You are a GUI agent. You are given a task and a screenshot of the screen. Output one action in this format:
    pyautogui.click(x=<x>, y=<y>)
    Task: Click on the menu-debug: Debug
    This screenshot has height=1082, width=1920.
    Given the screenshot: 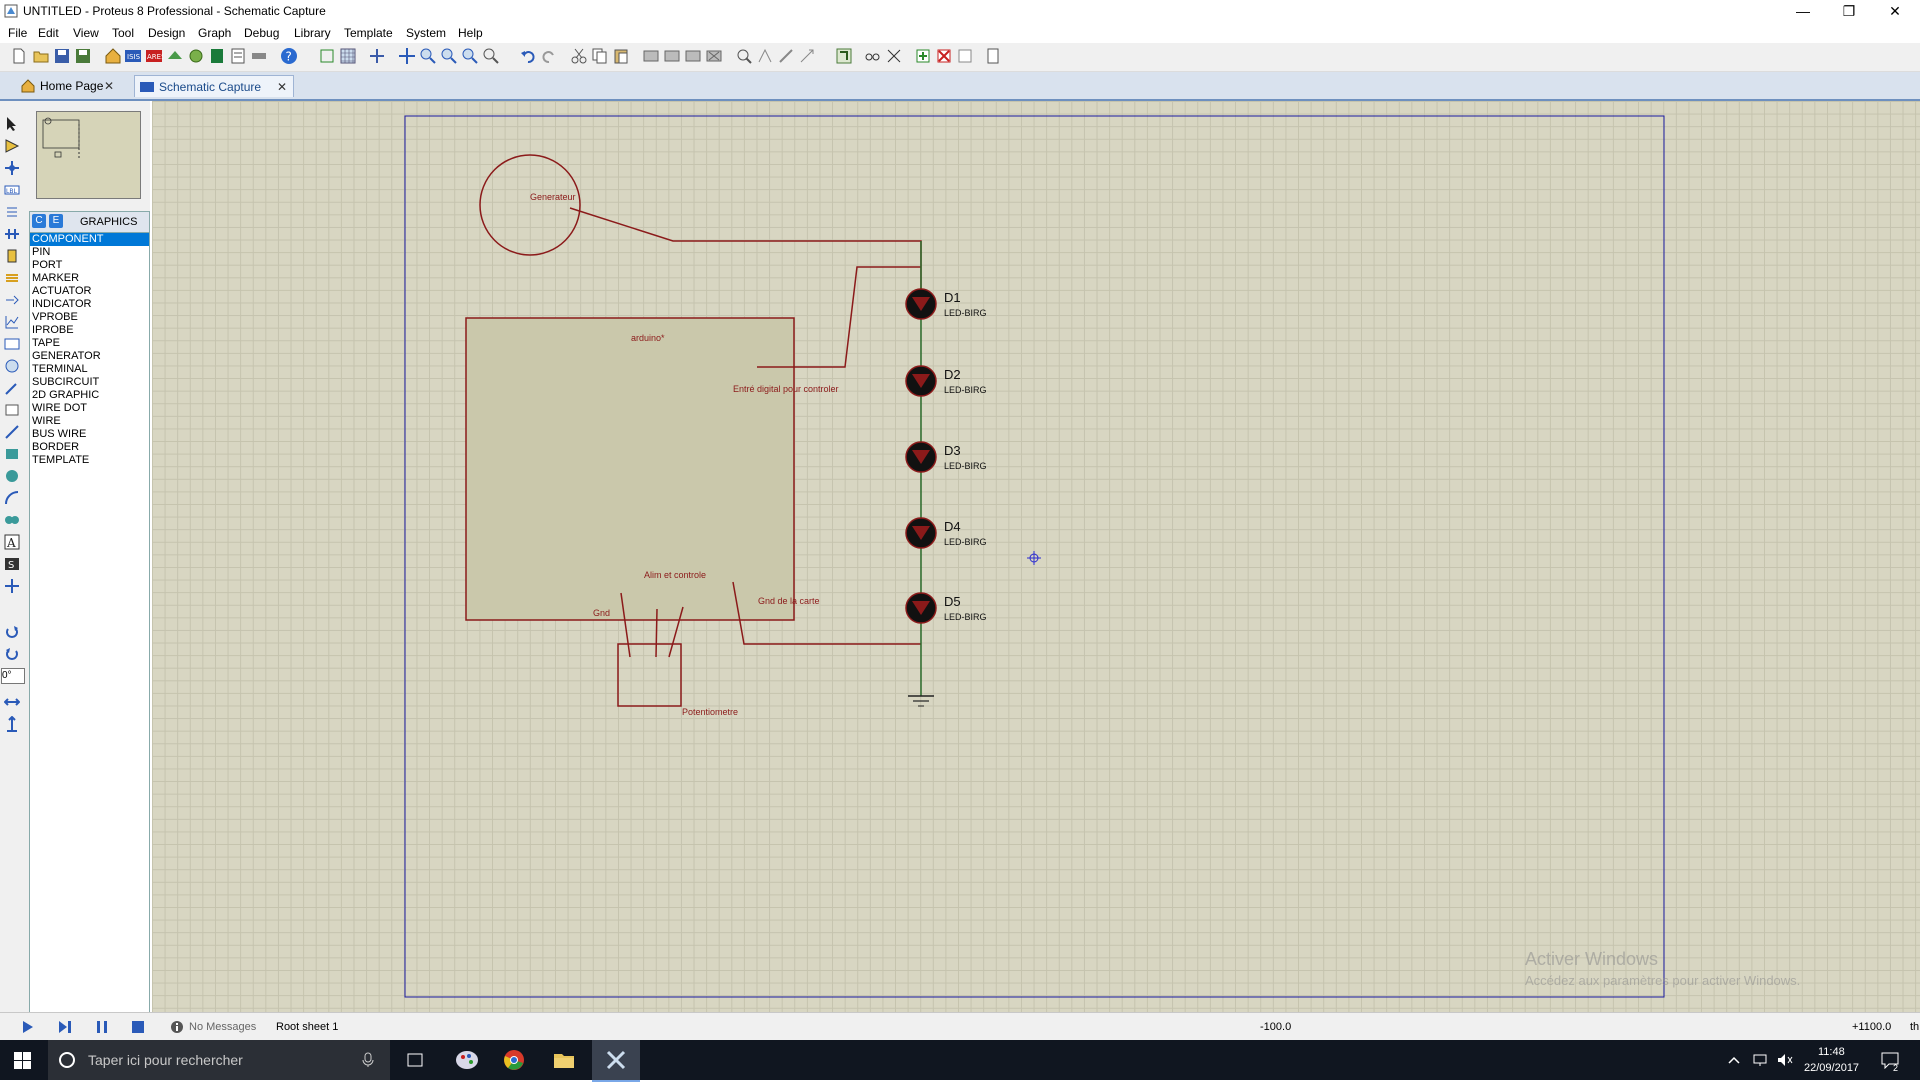 What is the action you would take?
    pyautogui.click(x=261, y=33)
    